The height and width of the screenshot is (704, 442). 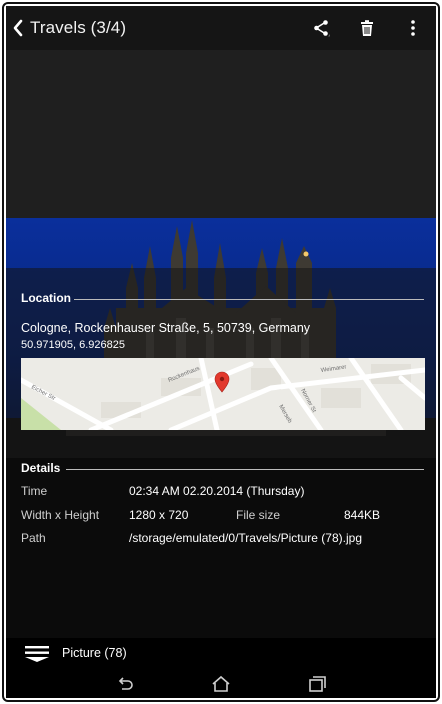 What do you see at coordinates (34, 491) in the screenshot?
I see `time-label: Time` at bounding box center [34, 491].